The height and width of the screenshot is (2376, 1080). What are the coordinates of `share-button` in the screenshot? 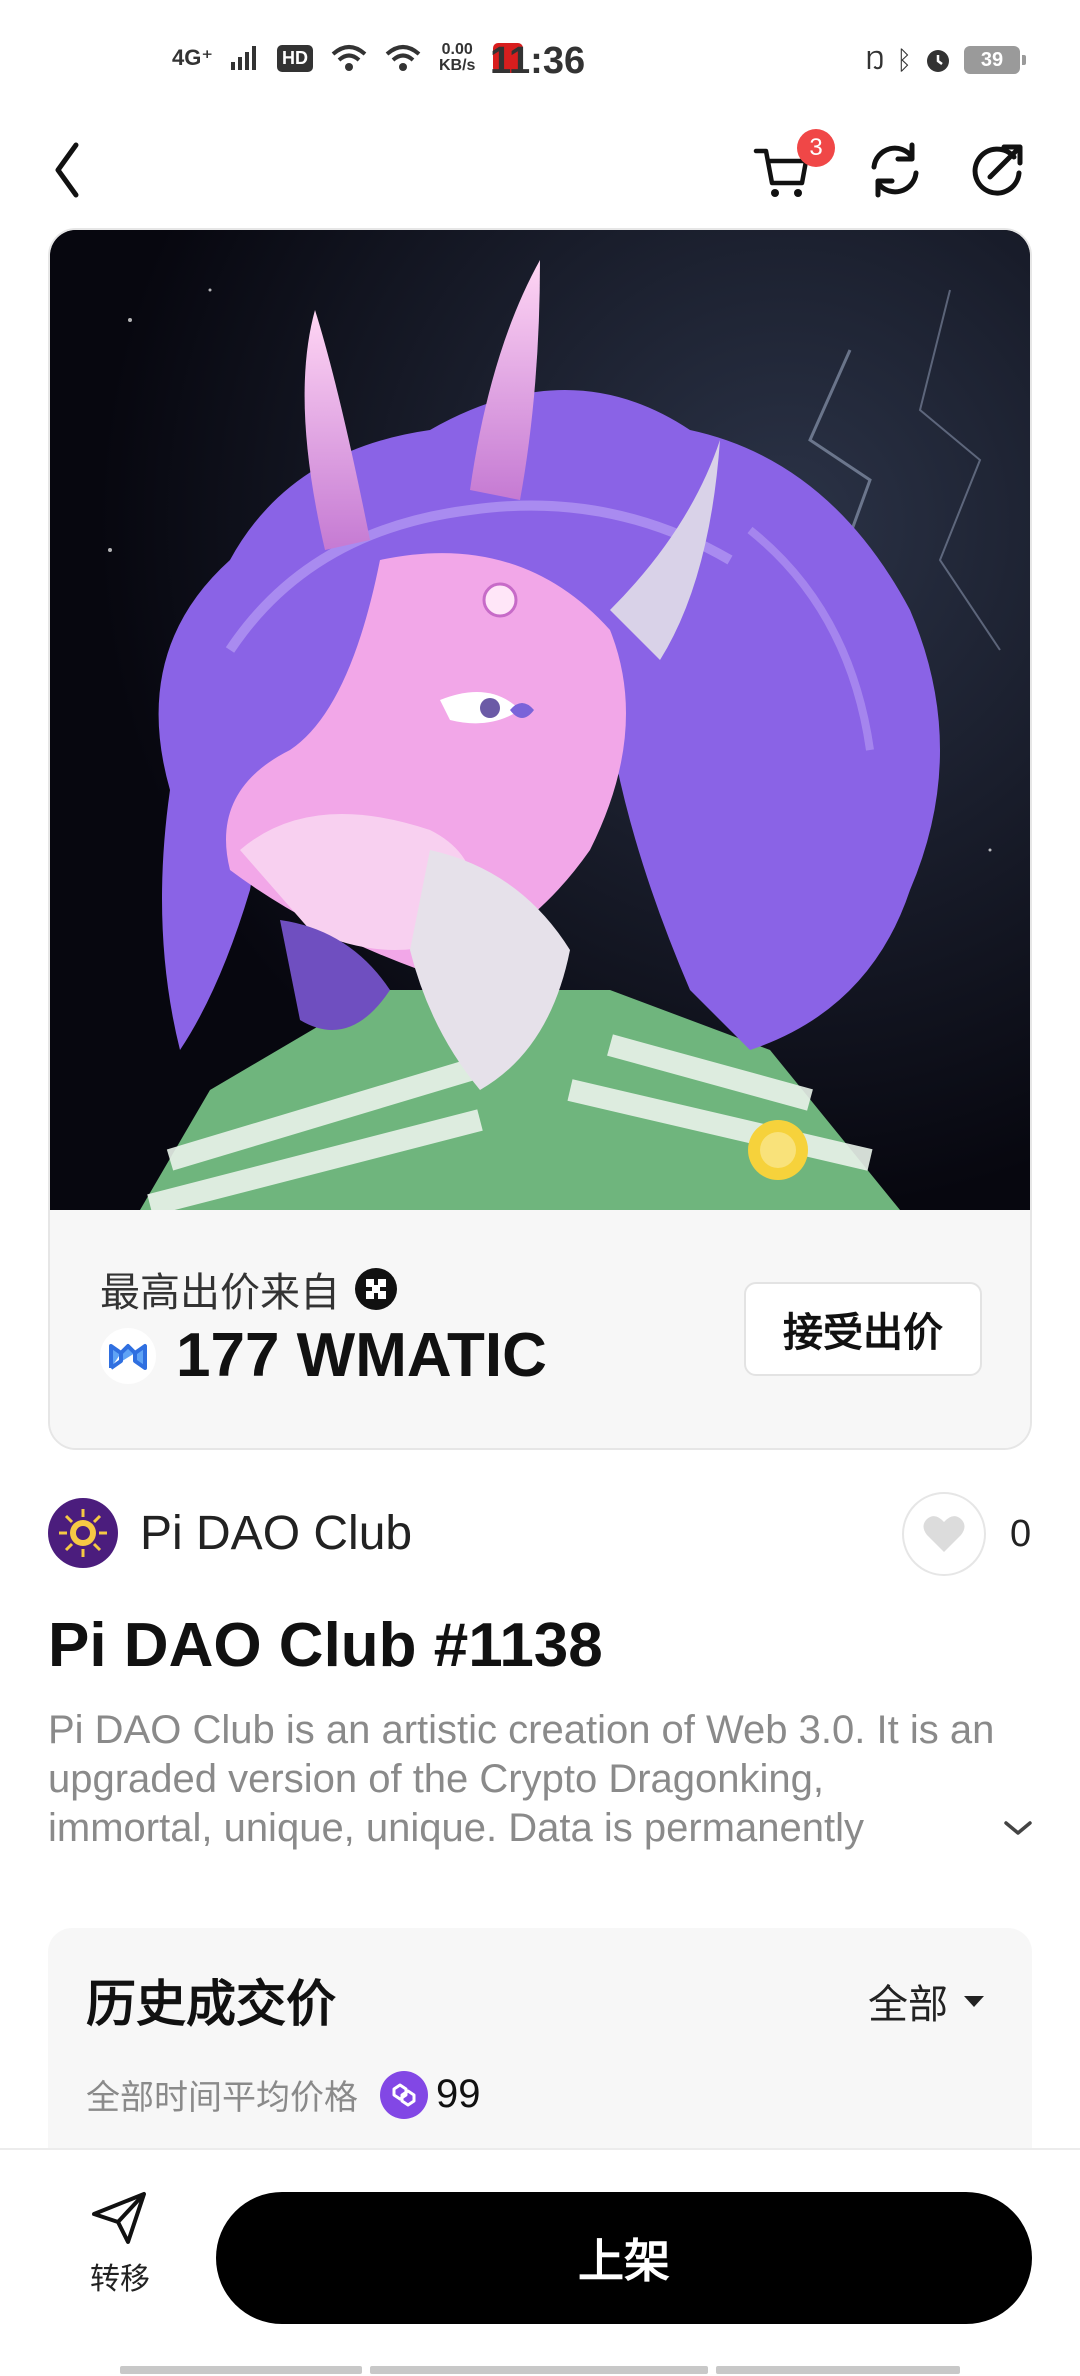 It's located at (997, 170).